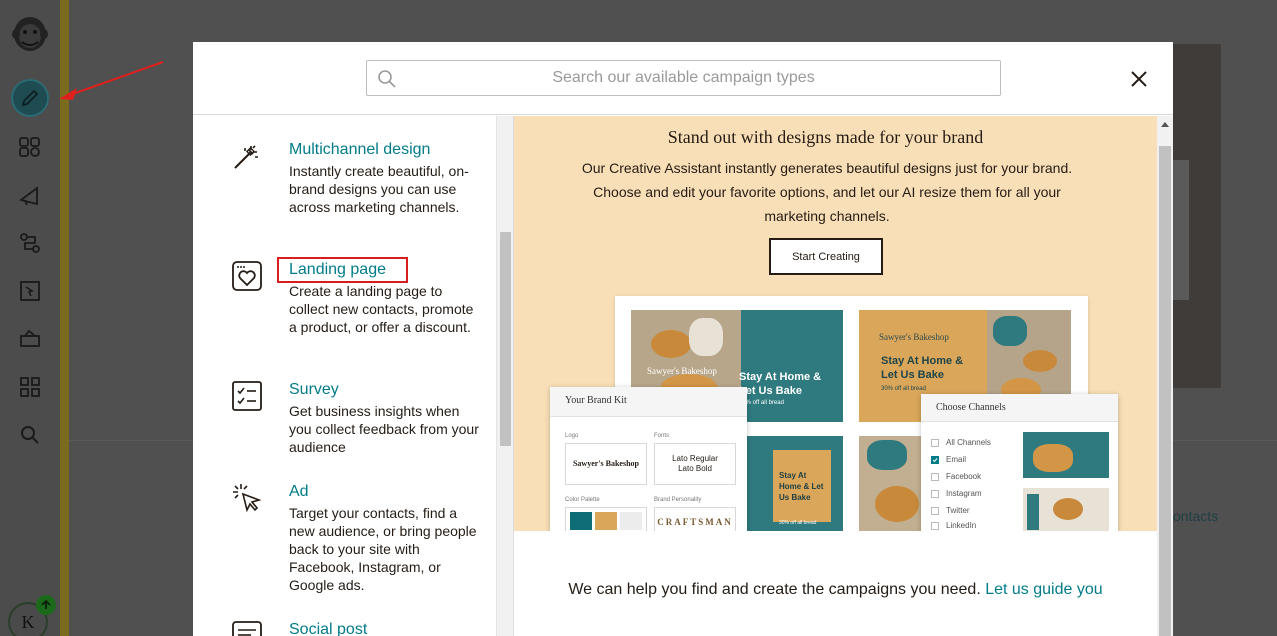 This screenshot has width=1277, height=636. I want to click on upgrade-badge, so click(46, 605).